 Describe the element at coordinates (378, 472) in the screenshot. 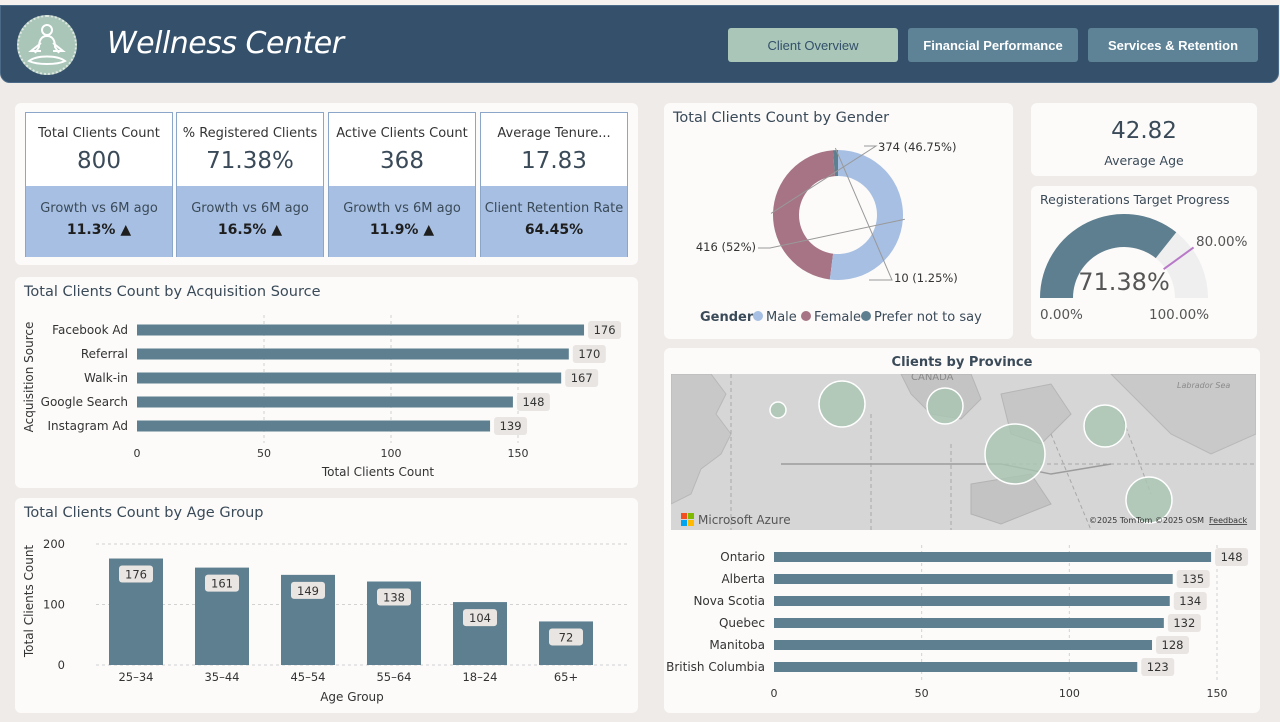

I see `x-axis-title: Total Clients Count` at that location.